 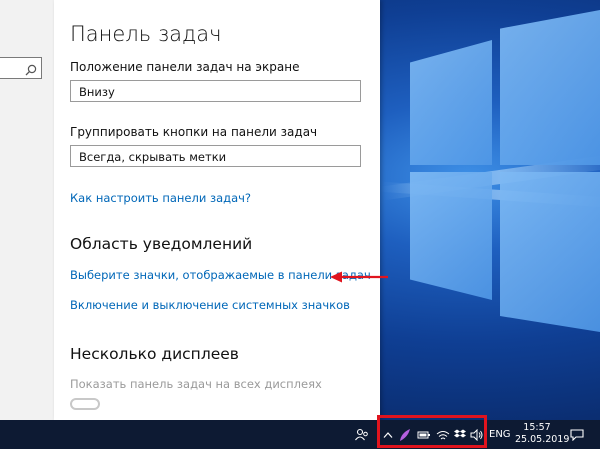 What do you see at coordinates (154, 354) in the screenshot?
I see `multiple-displays-heading: Несколько дисплеев` at bounding box center [154, 354].